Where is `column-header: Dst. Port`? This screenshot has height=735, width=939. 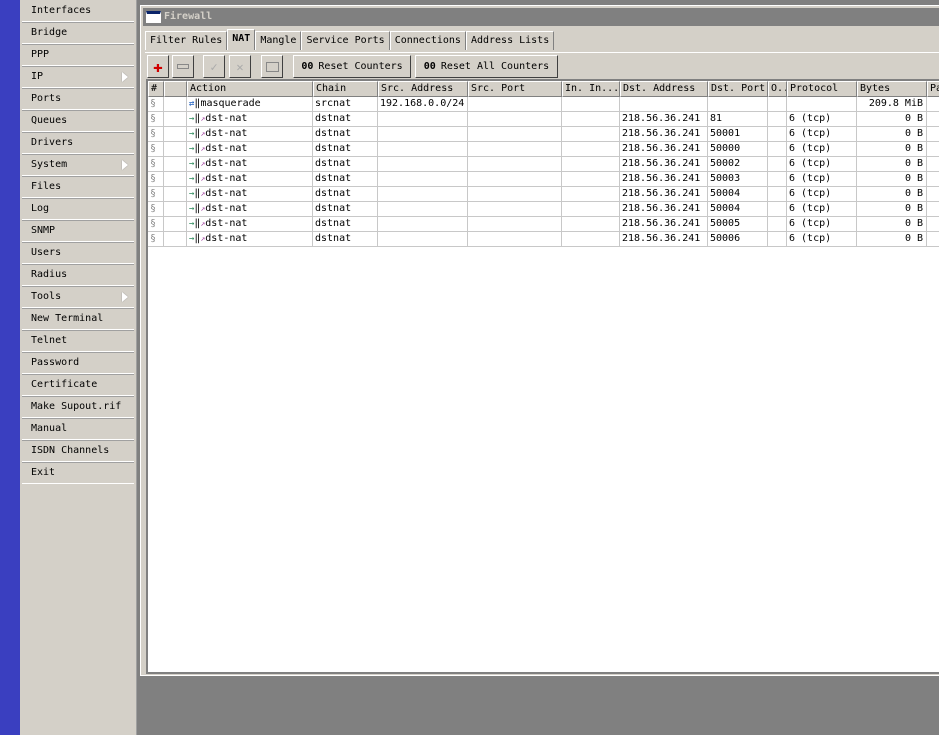 column-header: Dst. Port is located at coordinates (738, 89).